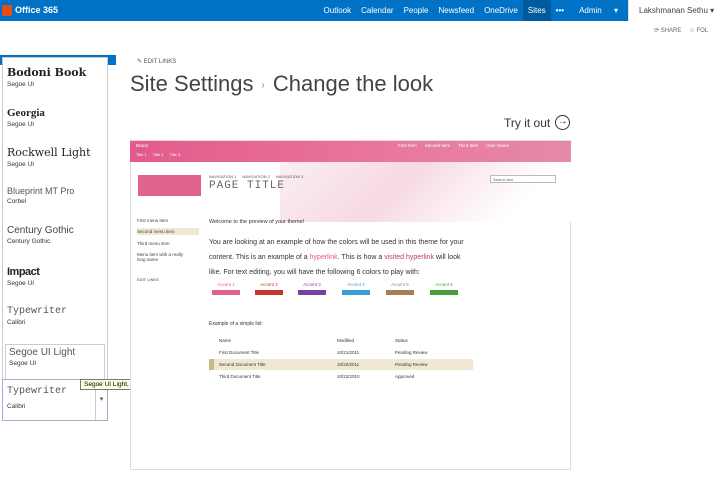 This screenshot has width=720, height=488. I want to click on preview-brand: Brand, so click(142, 145).